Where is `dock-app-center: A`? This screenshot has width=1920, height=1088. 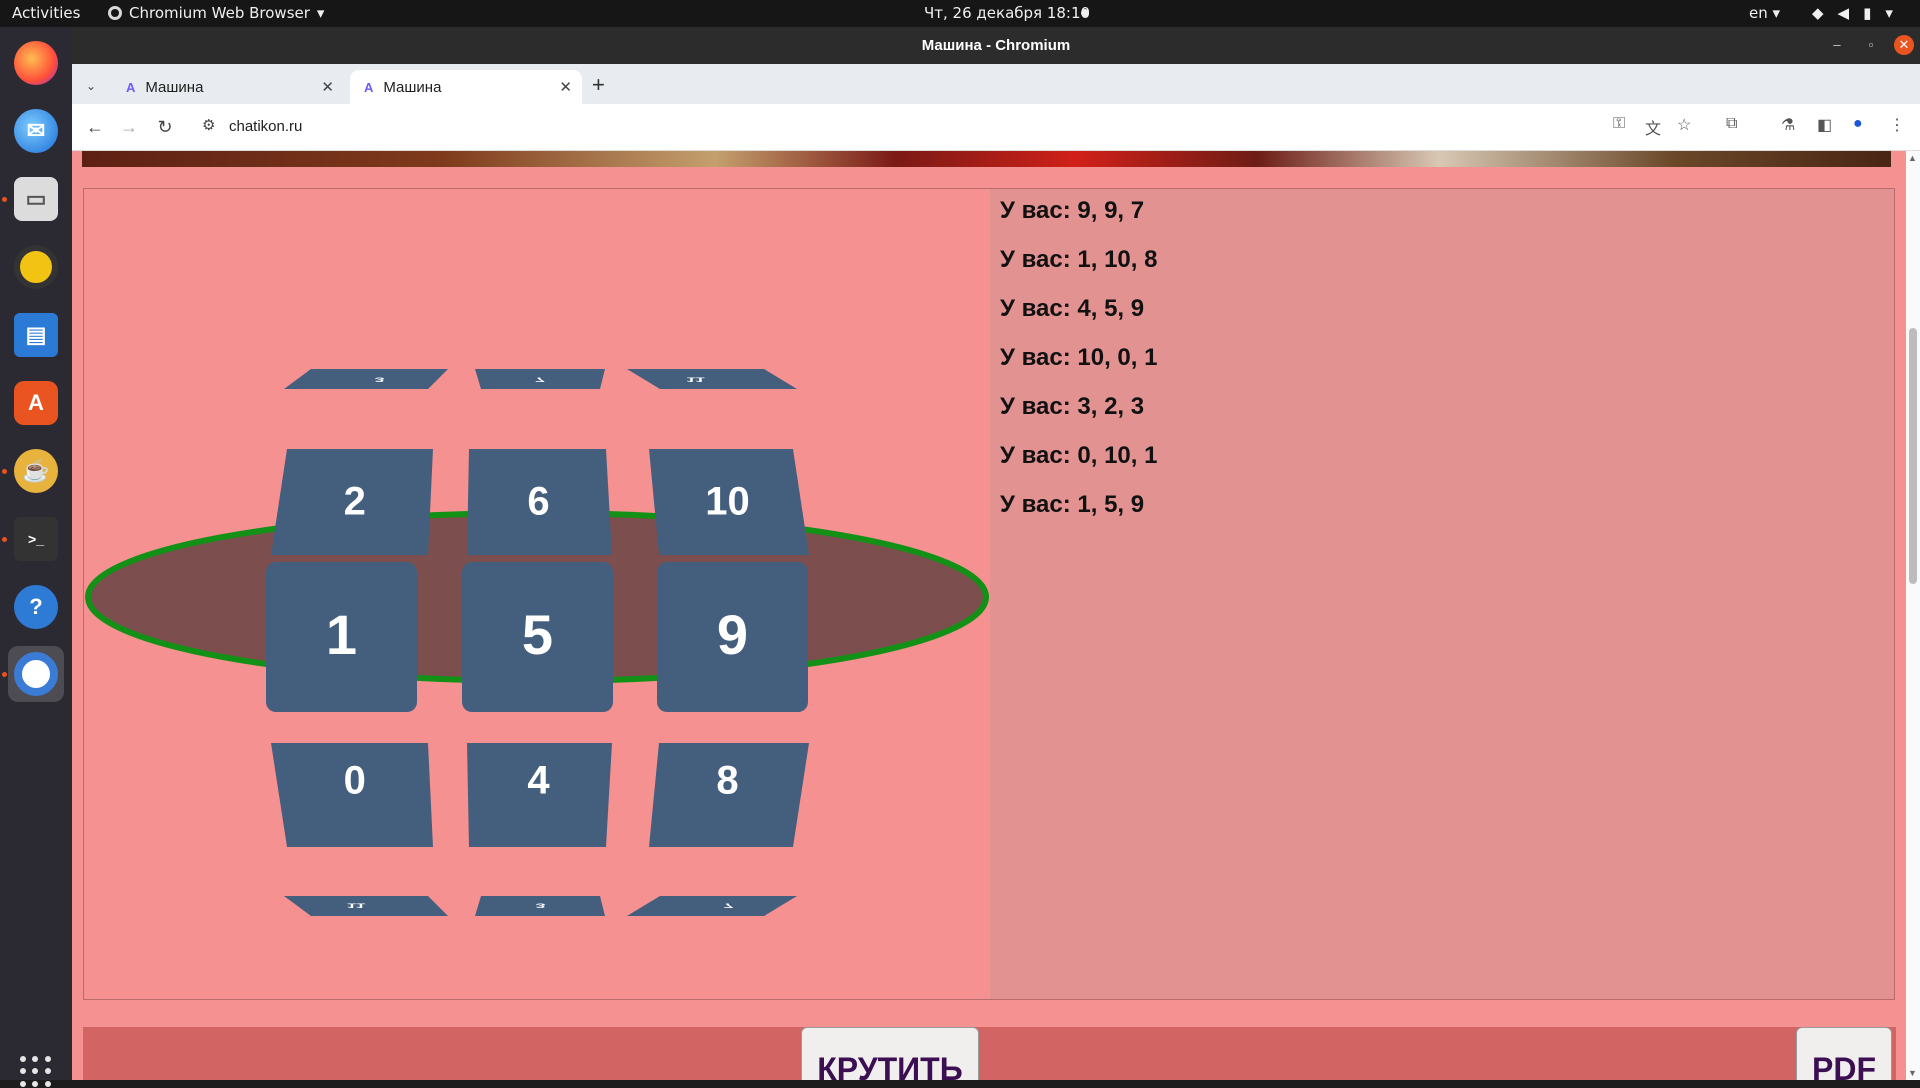 dock-app-center: A is located at coordinates (36, 403).